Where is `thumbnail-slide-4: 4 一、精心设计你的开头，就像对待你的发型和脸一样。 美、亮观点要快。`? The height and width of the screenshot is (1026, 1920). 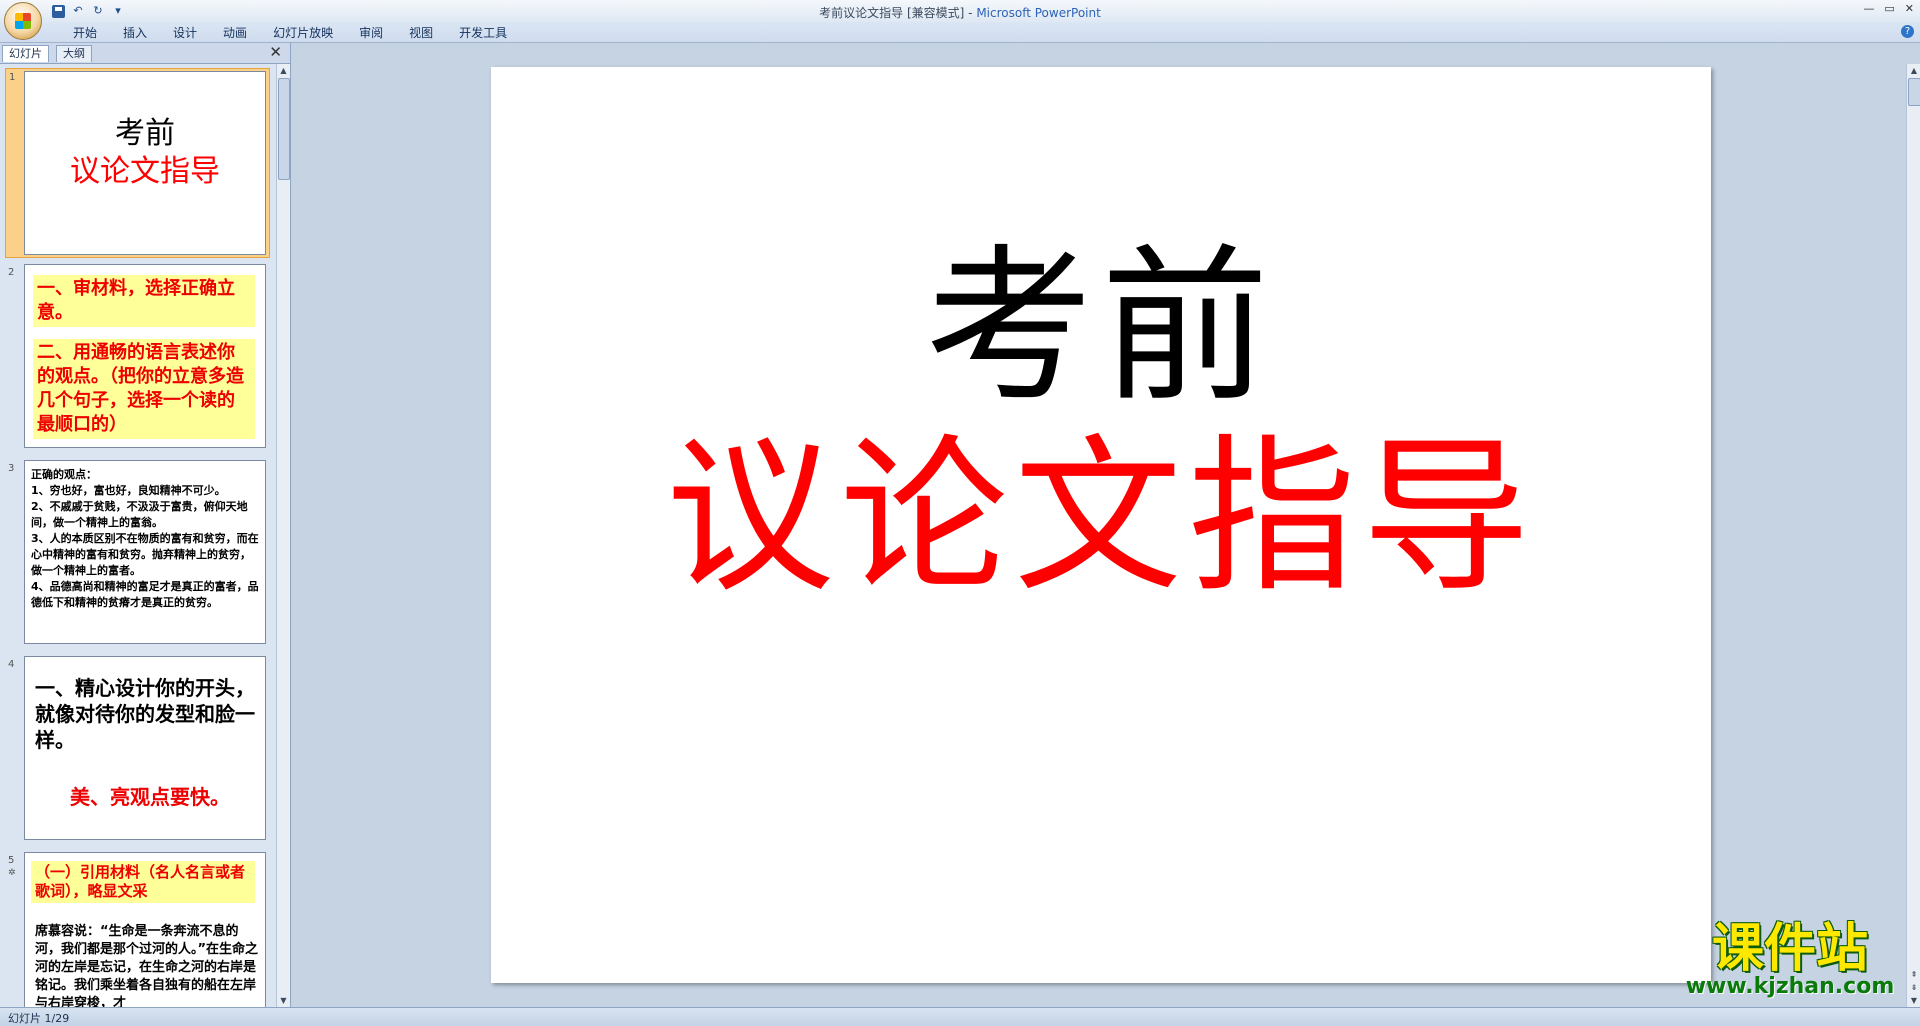 thumbnail-slide-4: 4 一、精心设计你的开头，就像对待你的发型和脸一样。 美、亮观点要快。 is located at coordinates (137, 750).